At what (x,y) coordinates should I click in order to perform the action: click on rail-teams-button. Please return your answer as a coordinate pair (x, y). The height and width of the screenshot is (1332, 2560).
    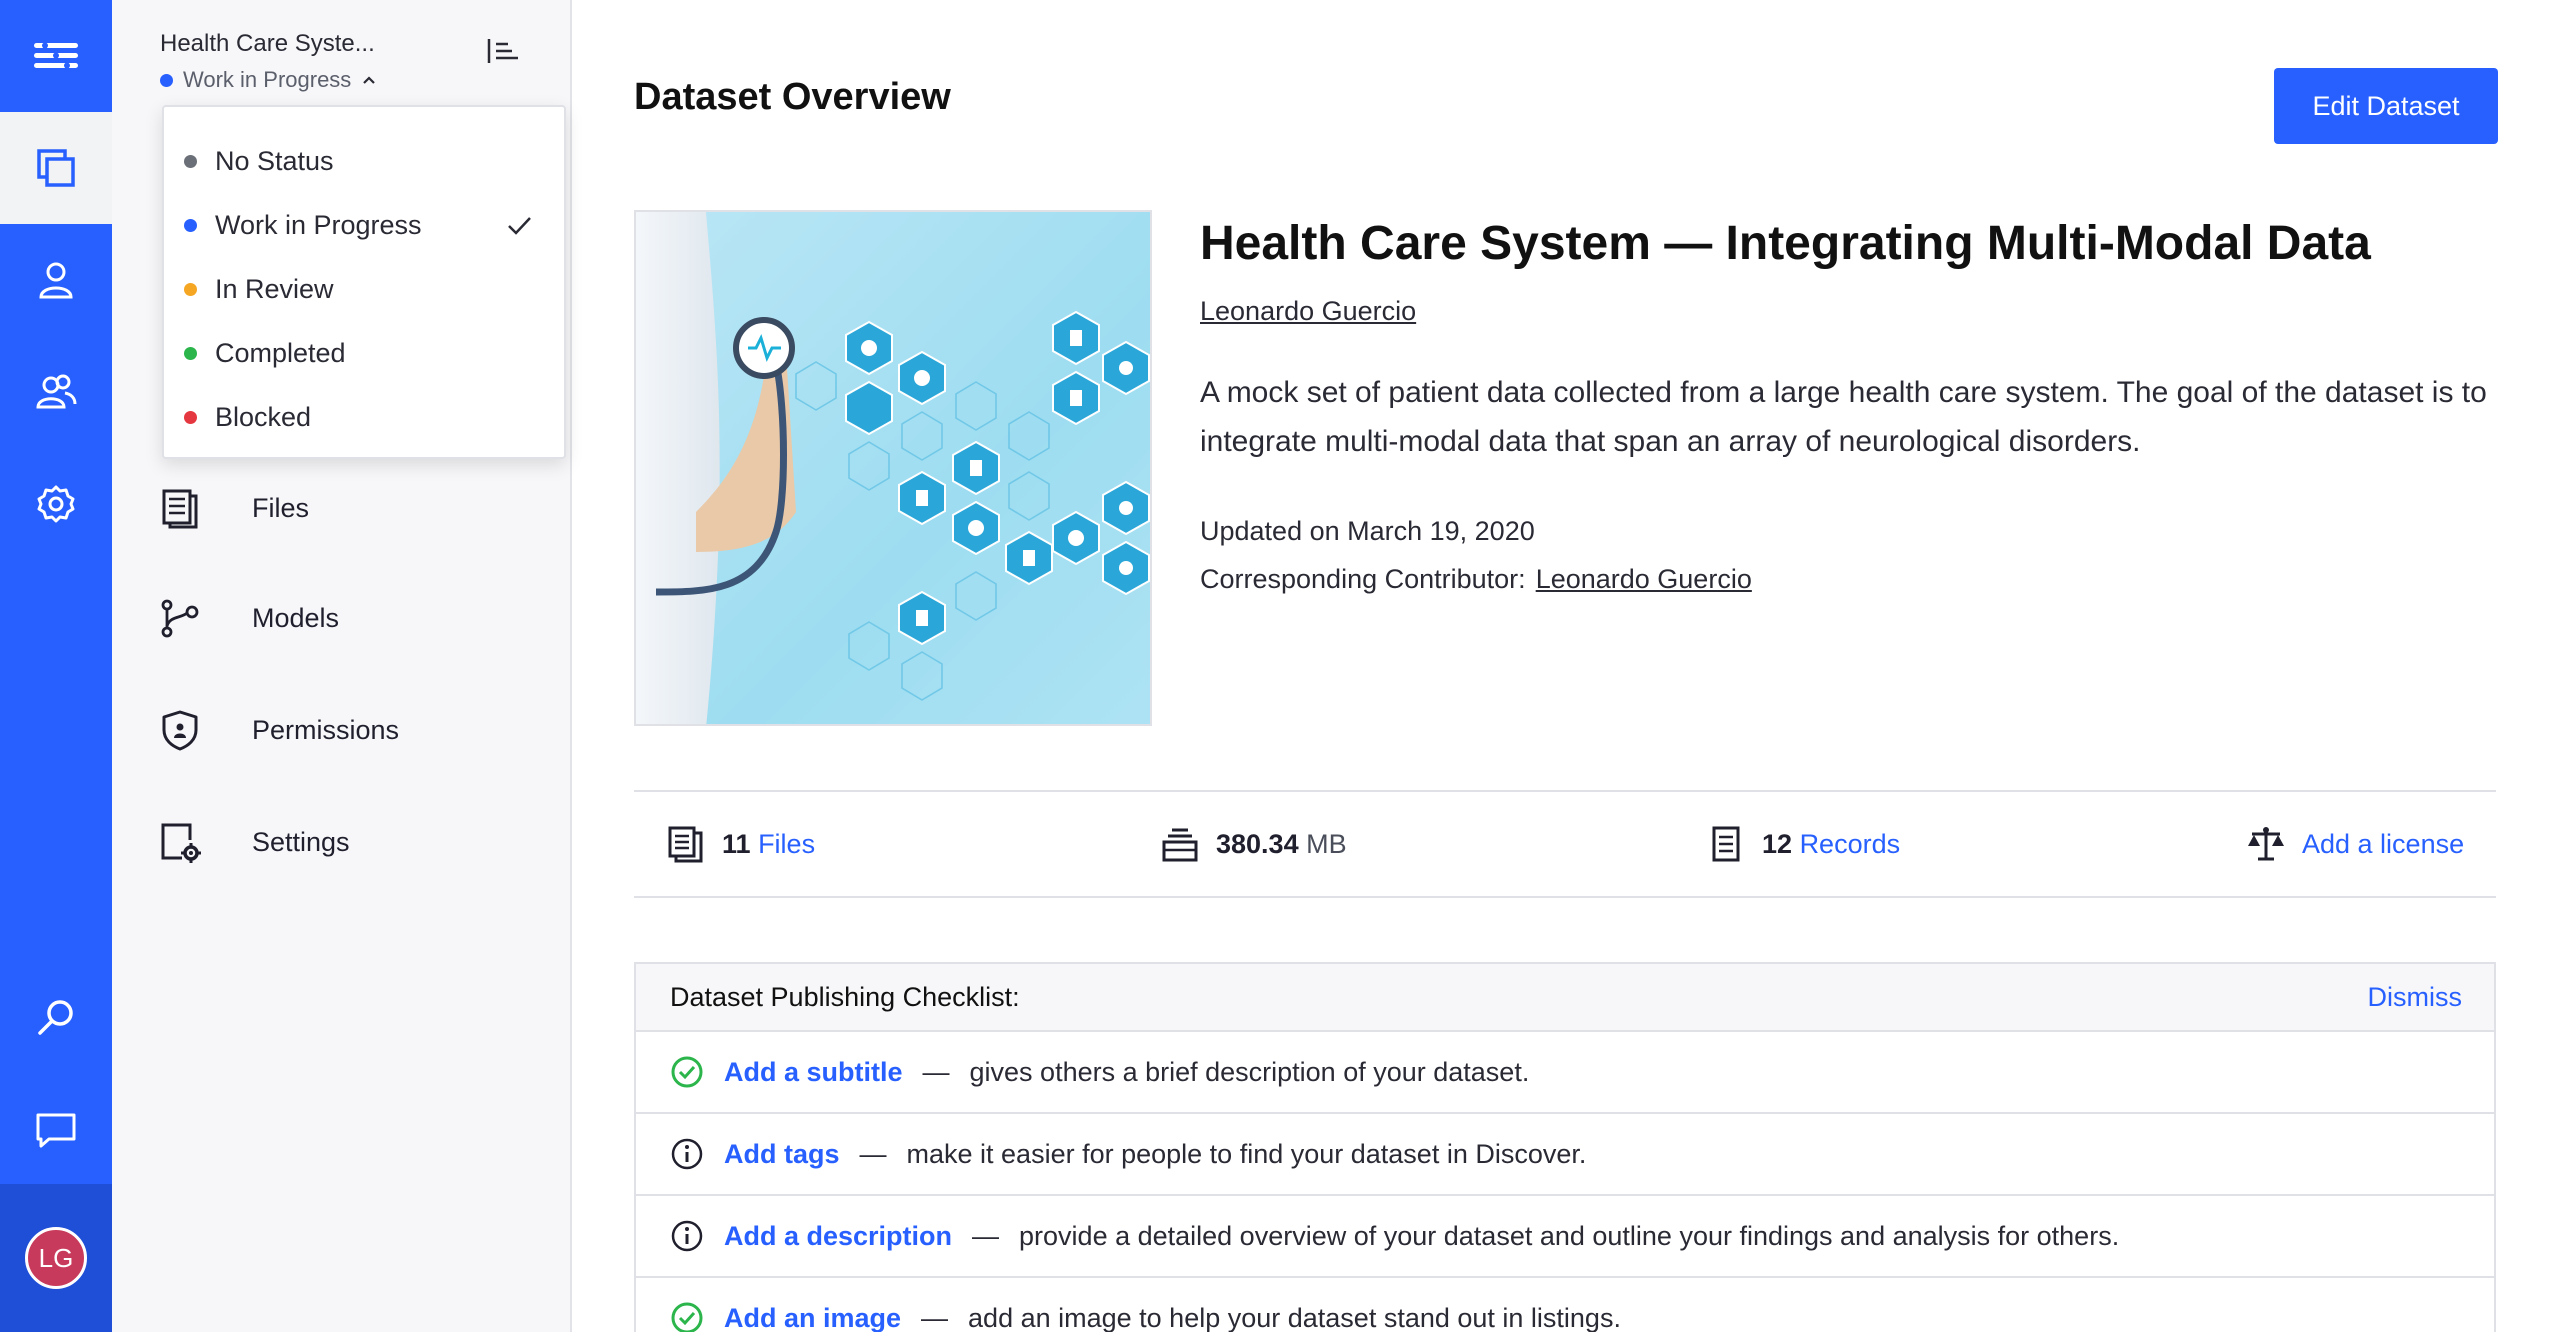
    Looking at the image, I should click on (56, 392).